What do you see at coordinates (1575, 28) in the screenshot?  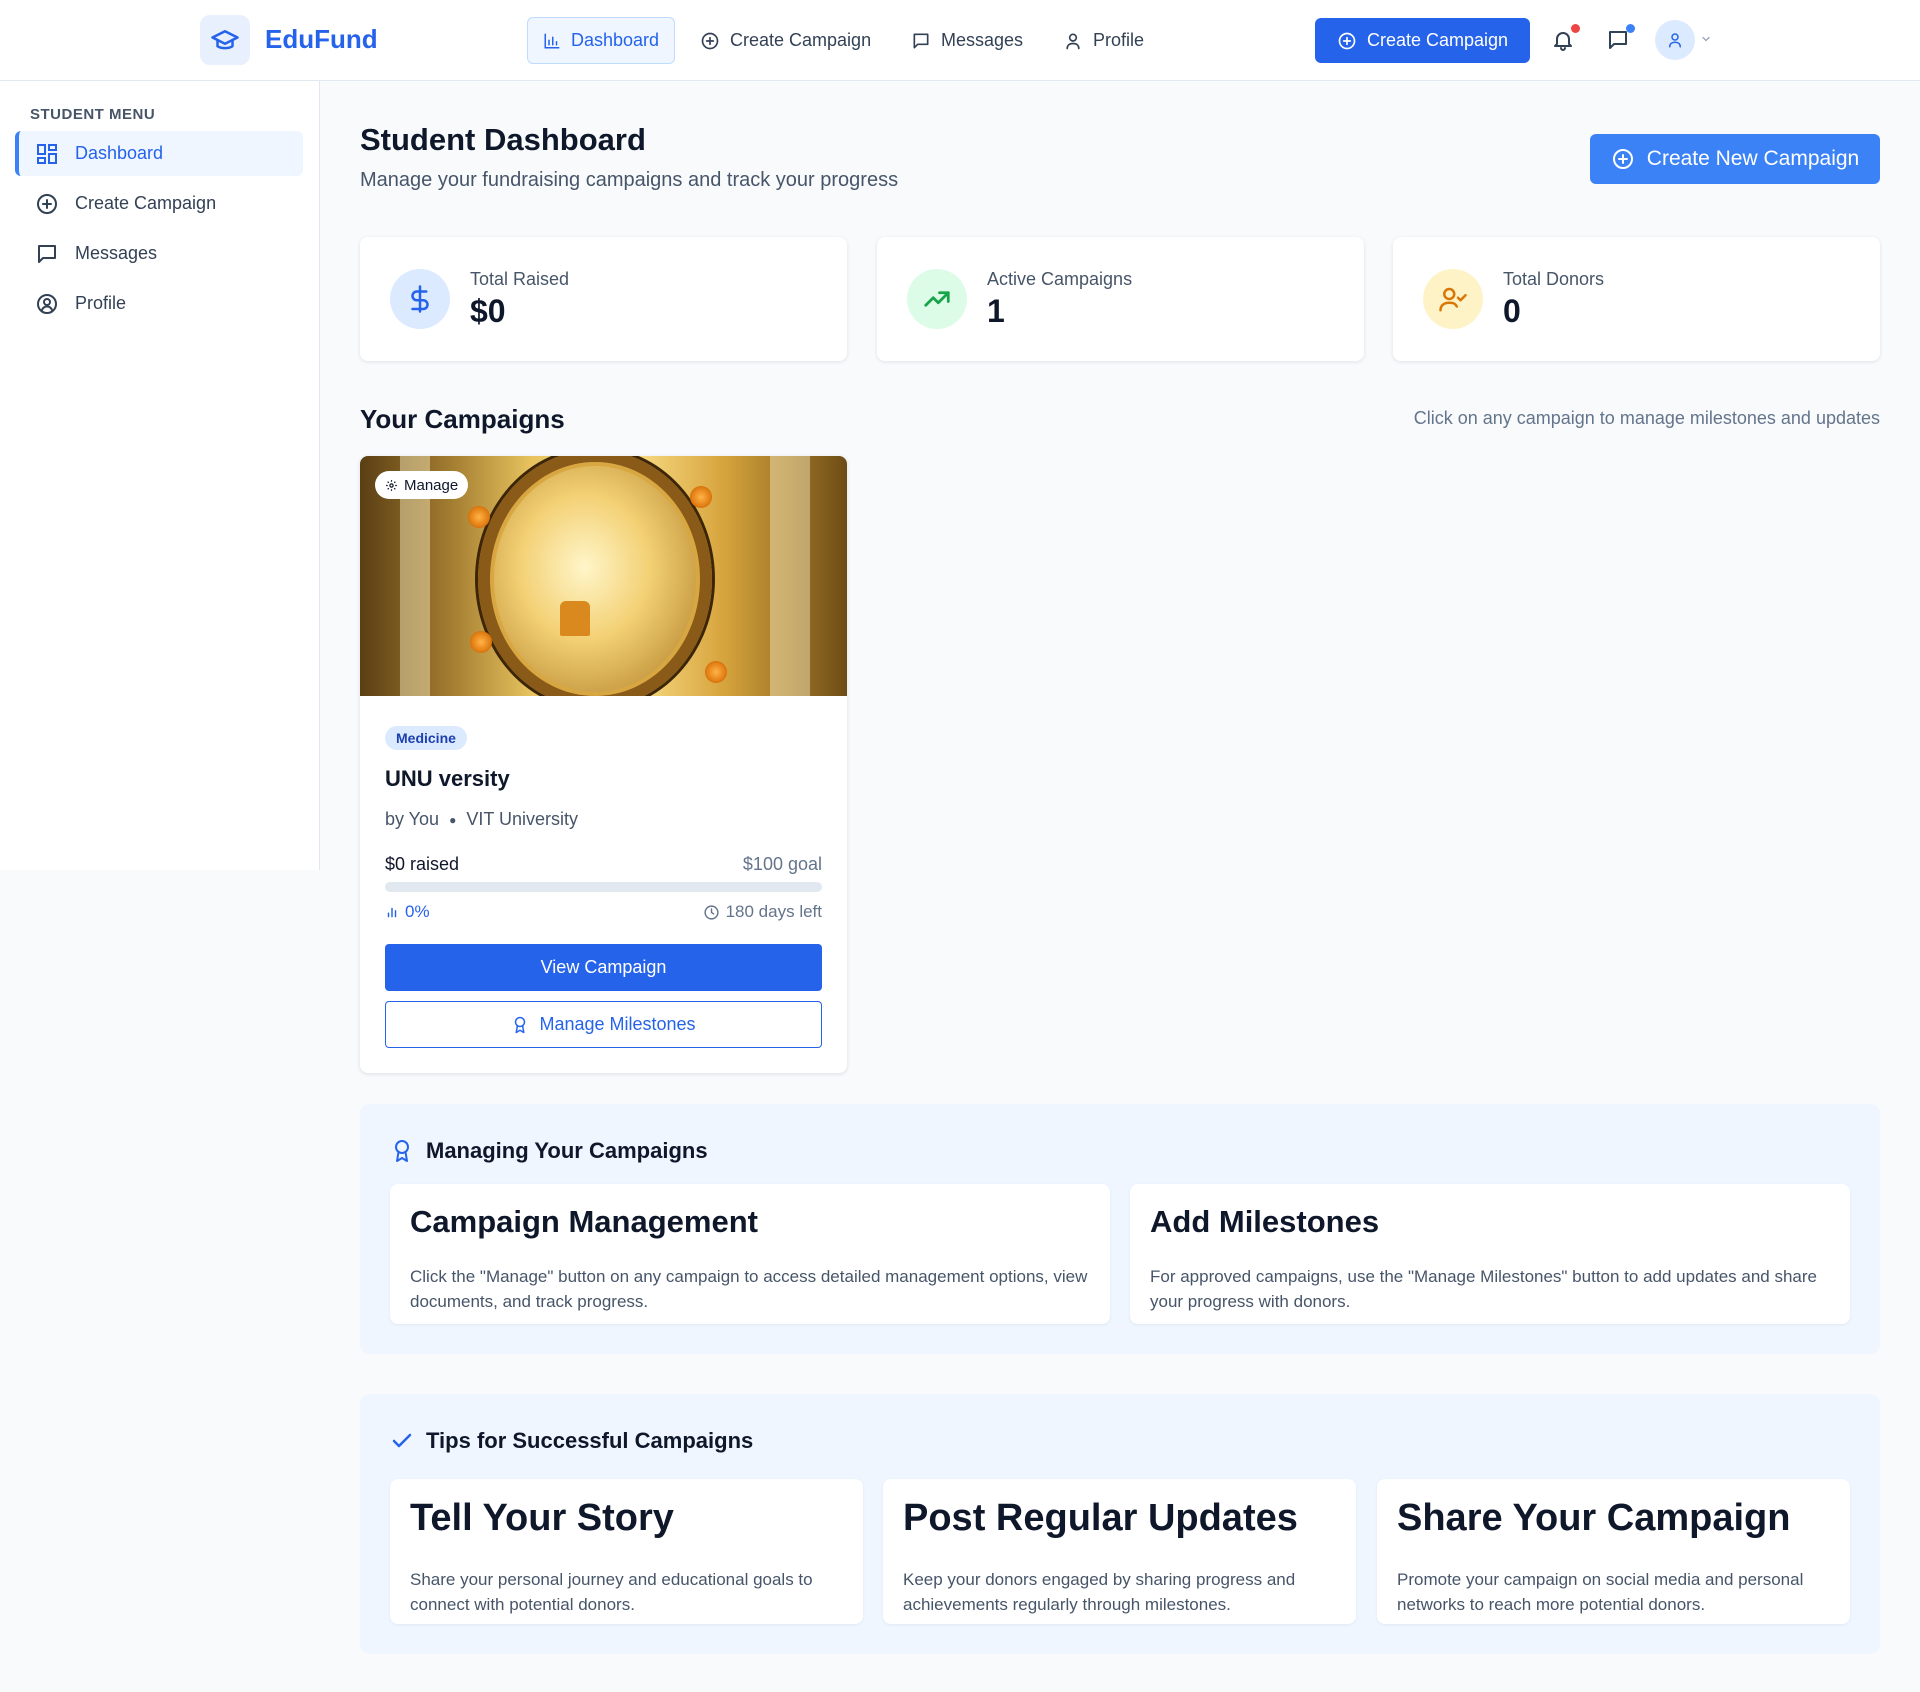 I see `notification-dot` at bounding box center [1575, 28].